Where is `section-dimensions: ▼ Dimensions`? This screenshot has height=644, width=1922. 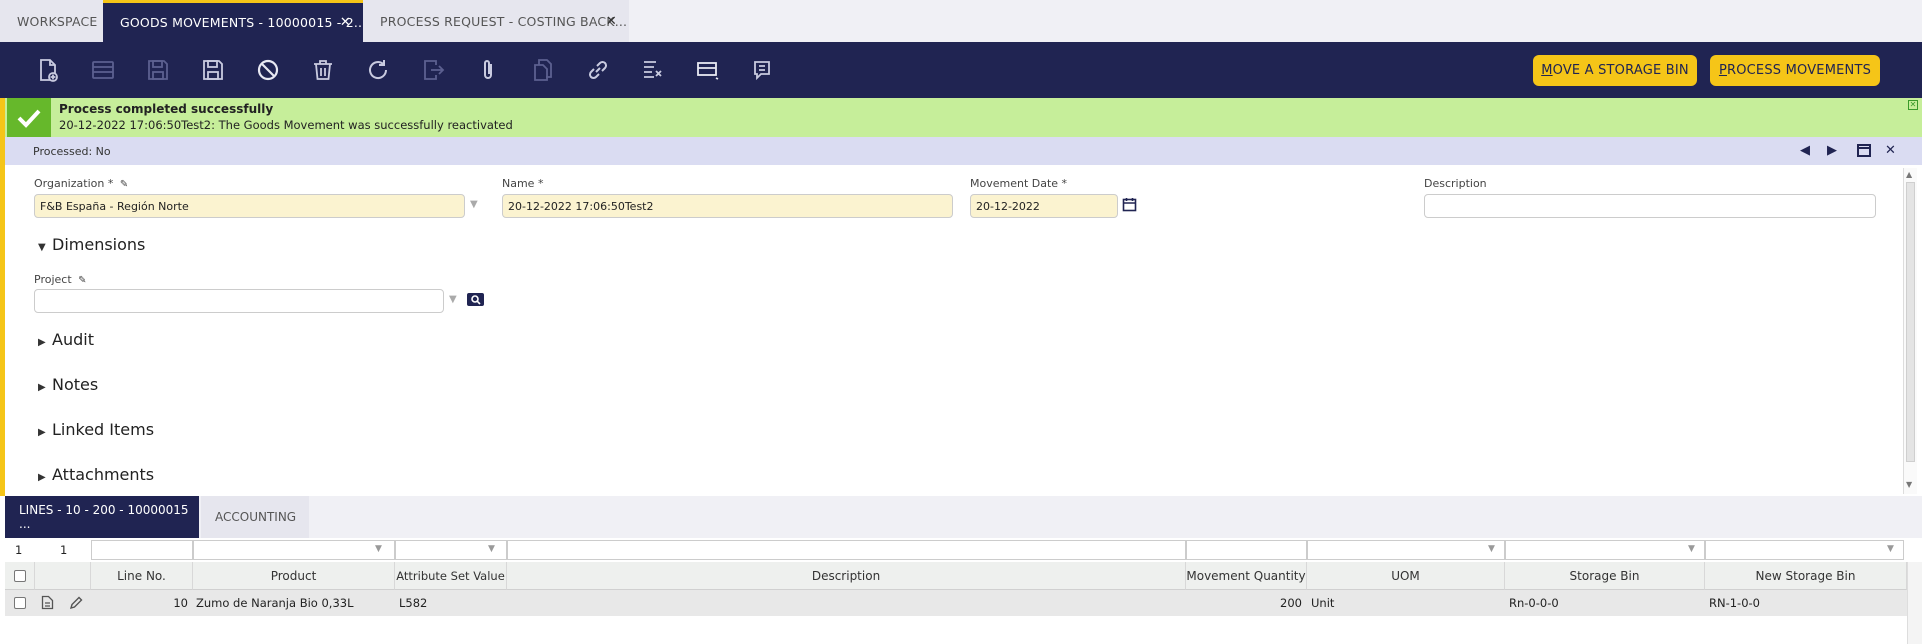 section-dimensions: ▼ Dimensions is located at coordinates (91, 244).